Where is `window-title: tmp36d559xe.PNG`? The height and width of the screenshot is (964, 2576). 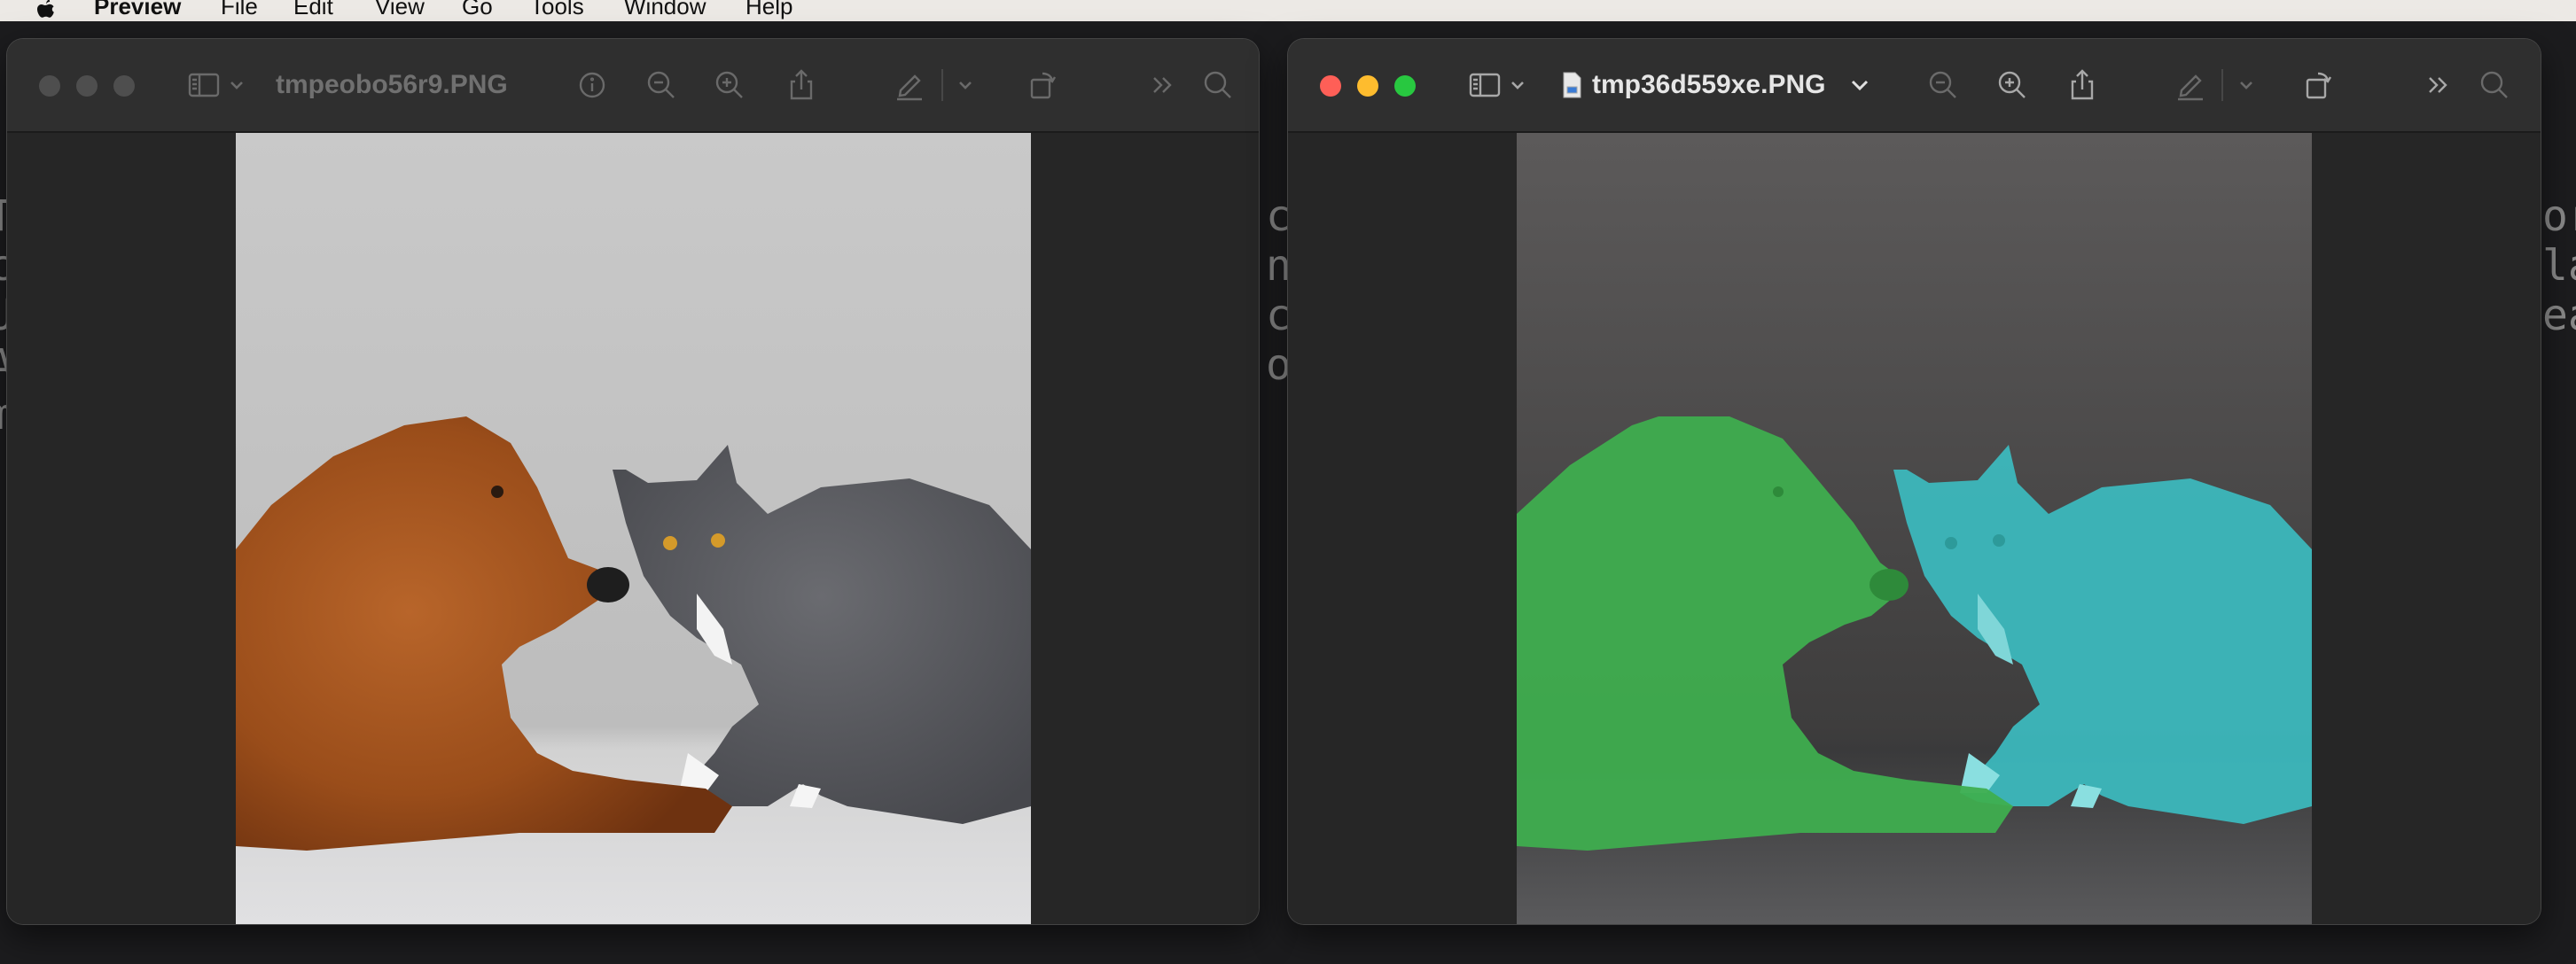
window-title: tmp36d559xe.PNG is located at coordinates (1708, 85).